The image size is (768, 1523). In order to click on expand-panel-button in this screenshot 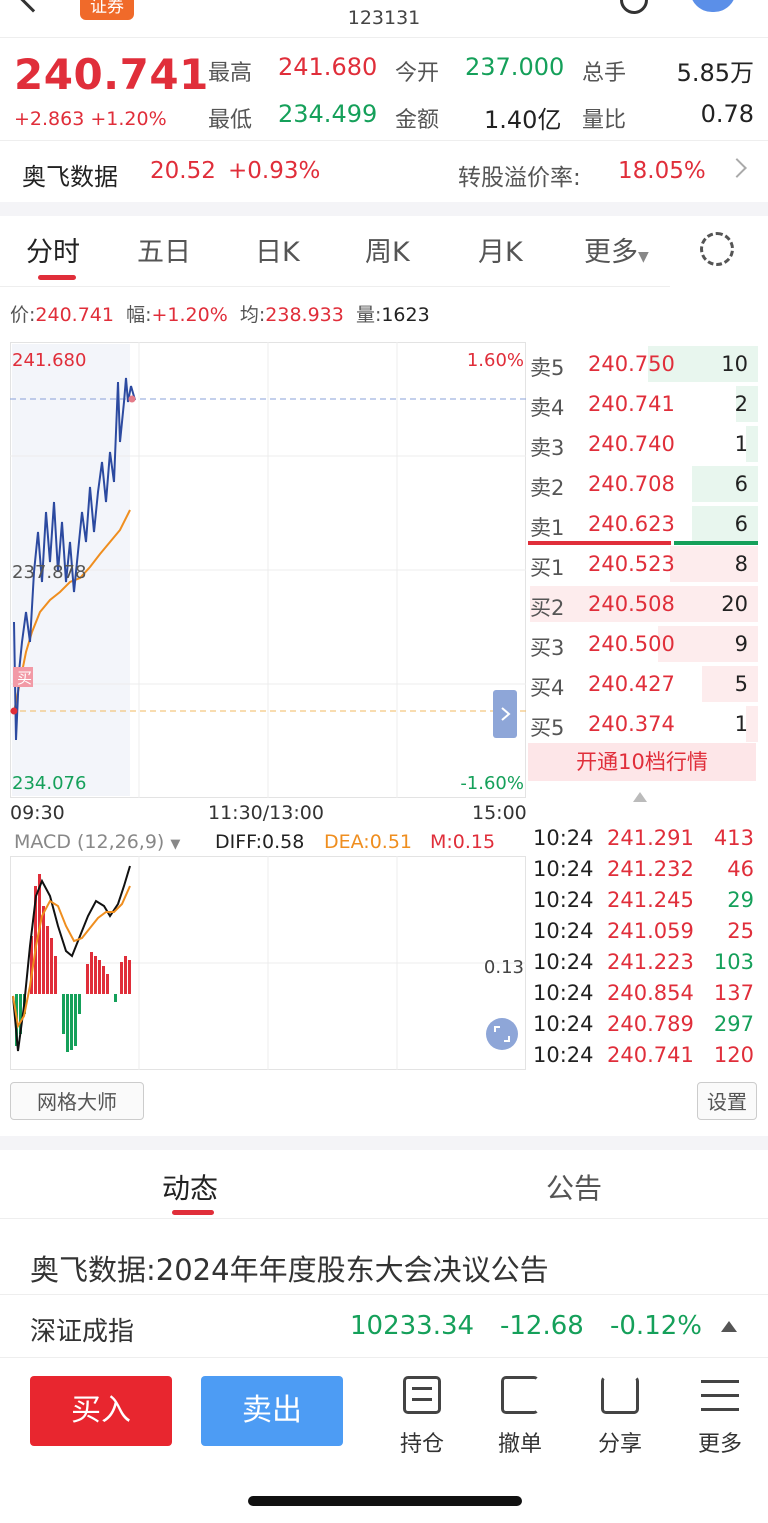, I will do `click(505, 714)`.